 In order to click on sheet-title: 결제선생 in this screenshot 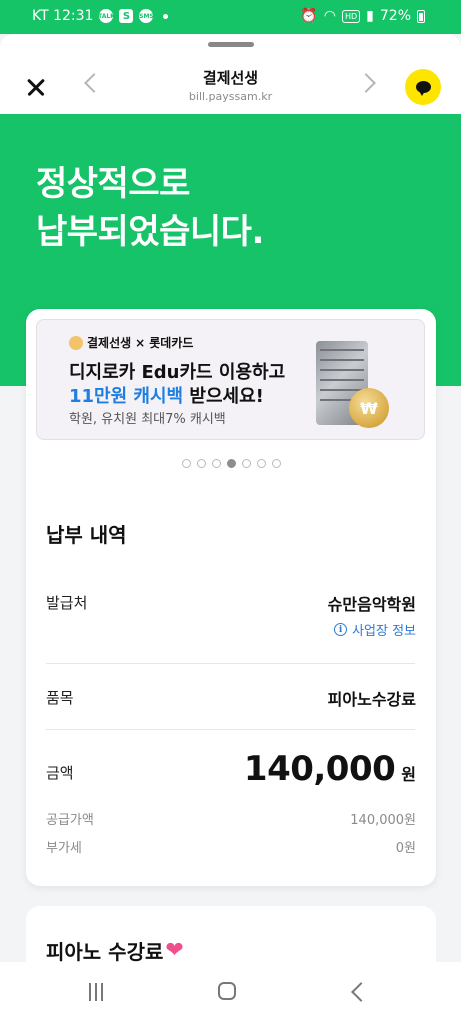, I will do `click(230, 78)`.